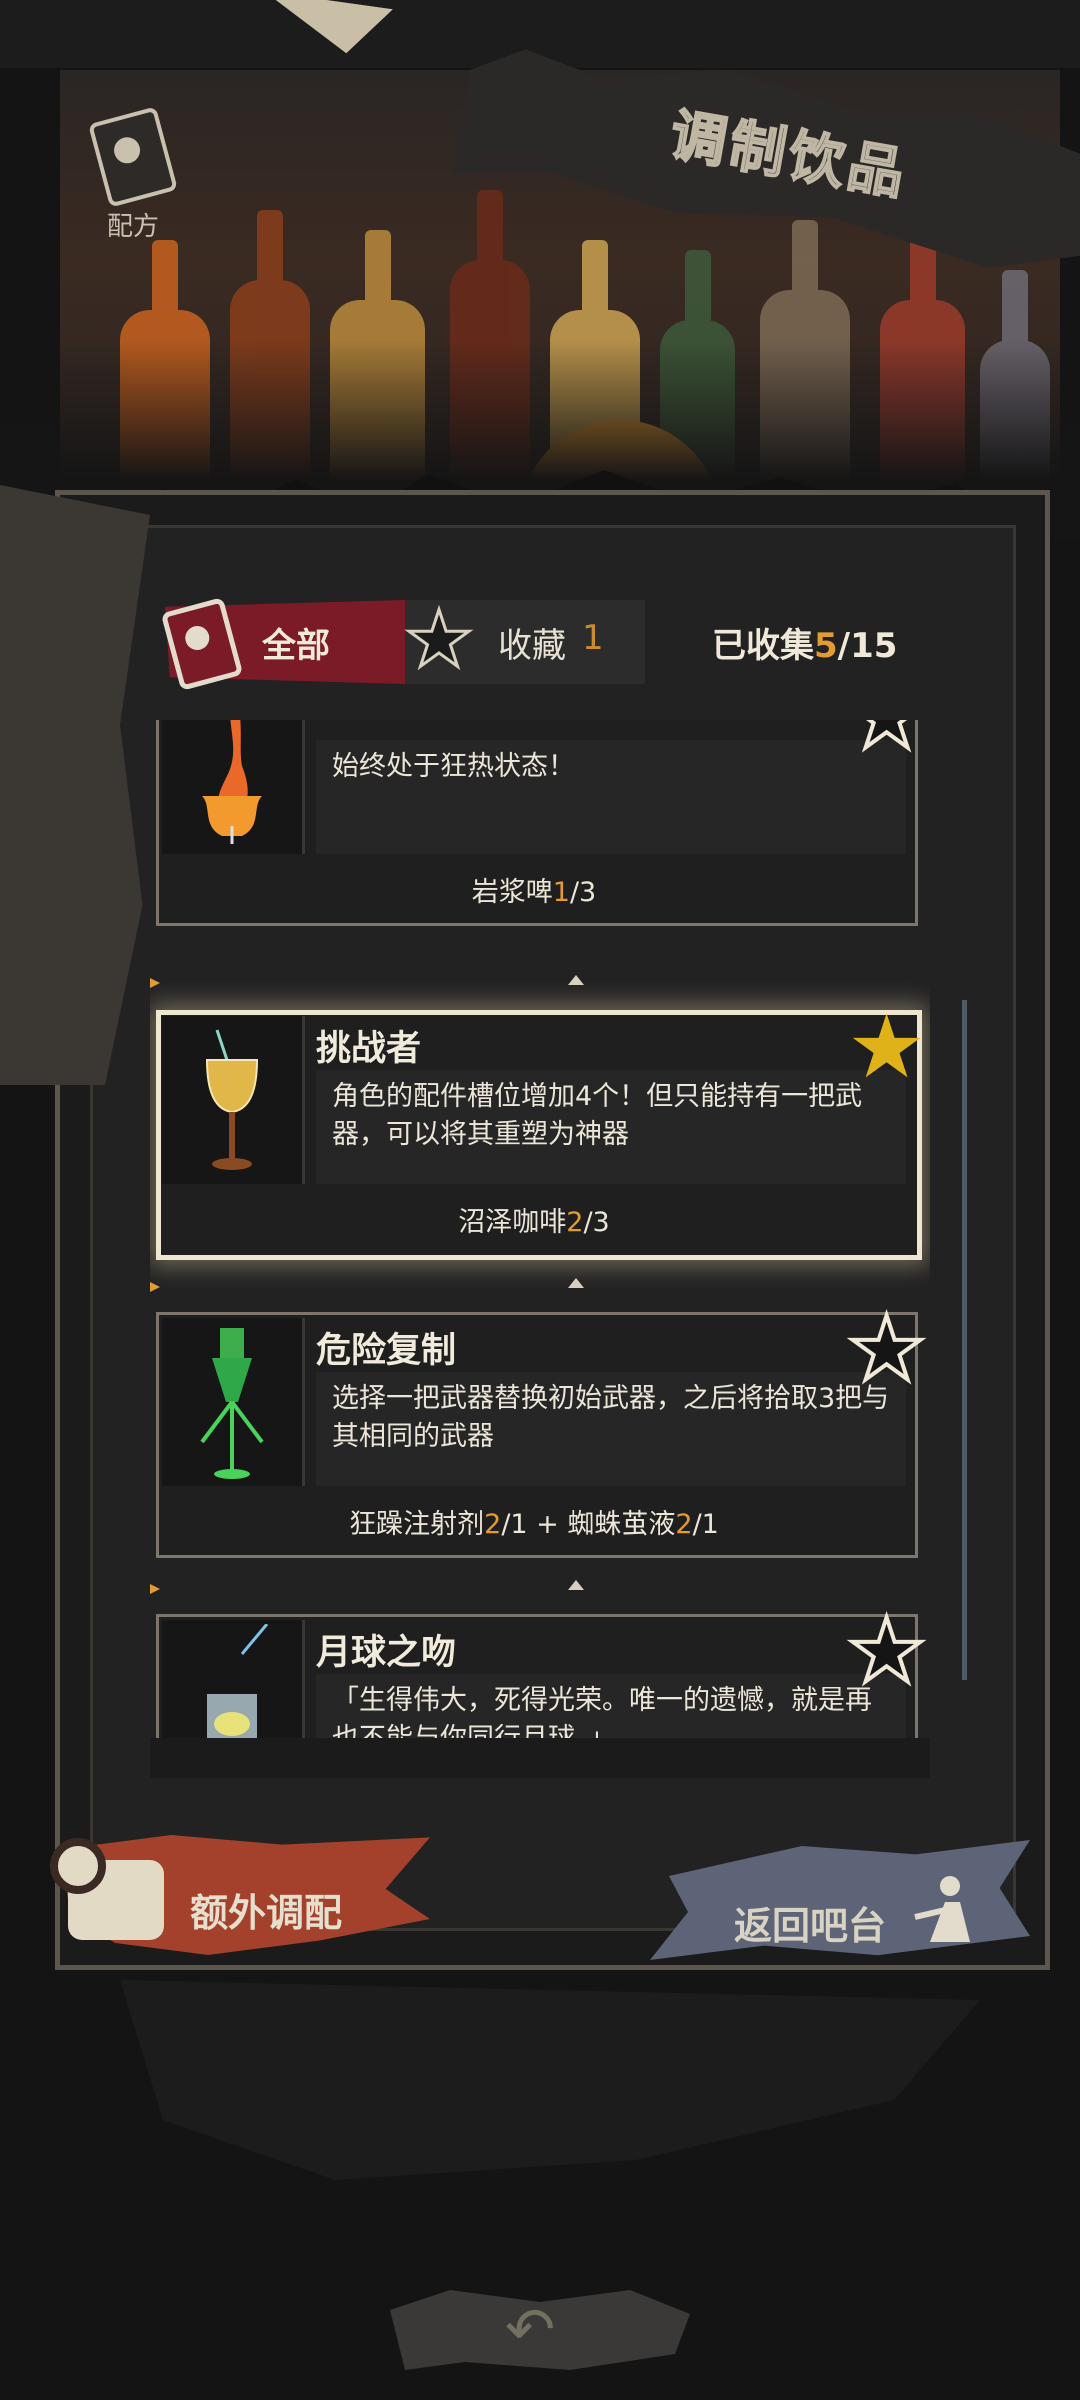 This screenshot has width=1080, height=2400. I want to click on back-arrow-icon: ↶, so click(530, 2330).